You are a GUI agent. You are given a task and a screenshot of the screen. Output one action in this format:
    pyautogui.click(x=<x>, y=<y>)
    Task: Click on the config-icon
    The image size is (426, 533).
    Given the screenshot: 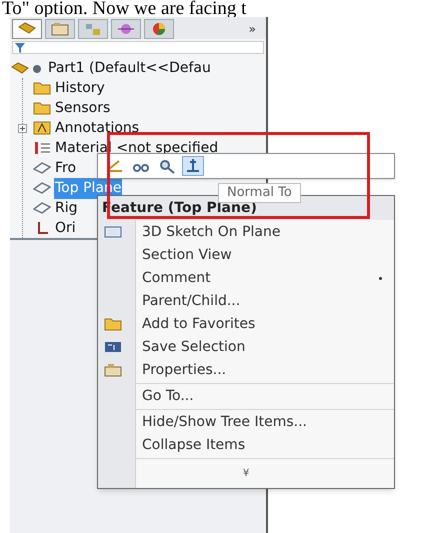 What is the action you would take?
    pyautogui.click(x=93, y=29)
    